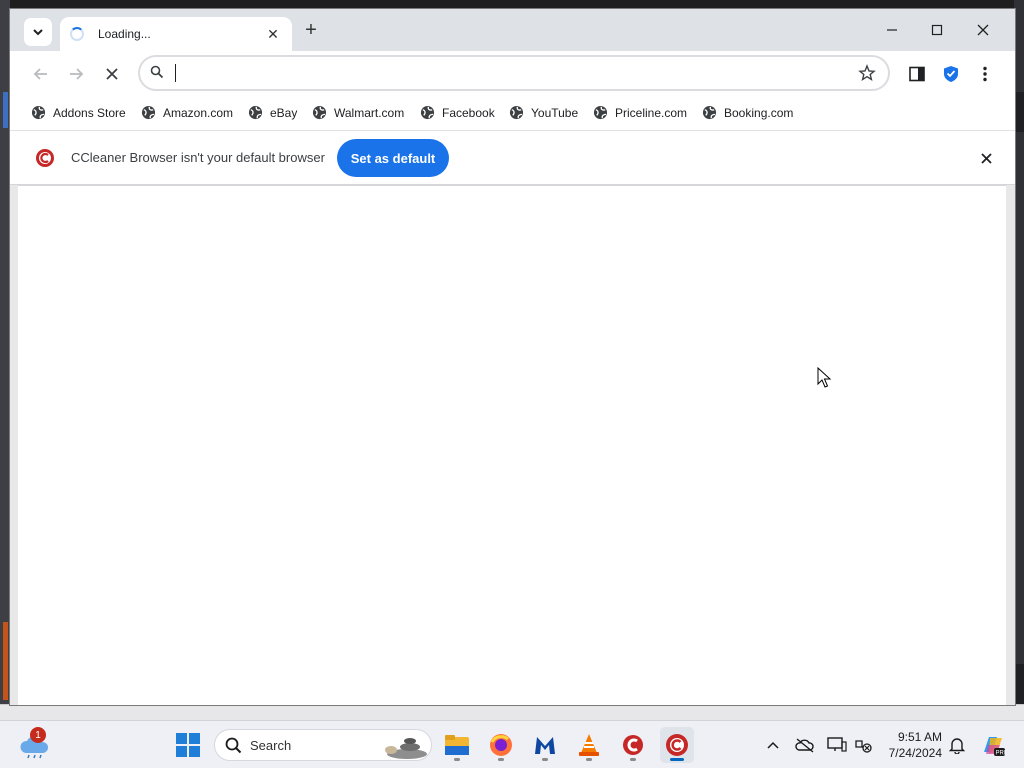  What do you see at coordinates (759, 112) in the screenshot?
I see `bookmark-label: Booking.com` at bounding box center [759, 112].